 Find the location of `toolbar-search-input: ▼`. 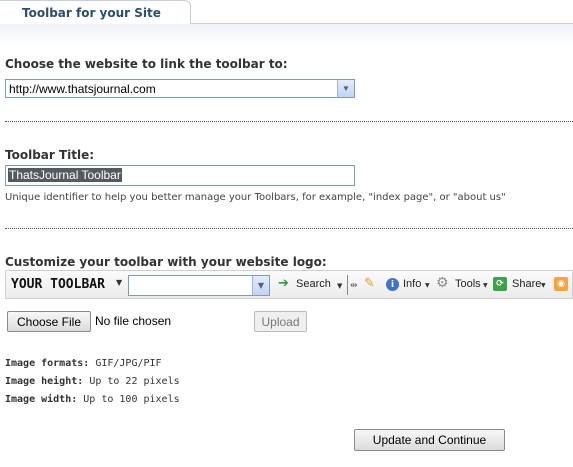

toolbar-search-input: ▼ is located at coordinates (199, 285).